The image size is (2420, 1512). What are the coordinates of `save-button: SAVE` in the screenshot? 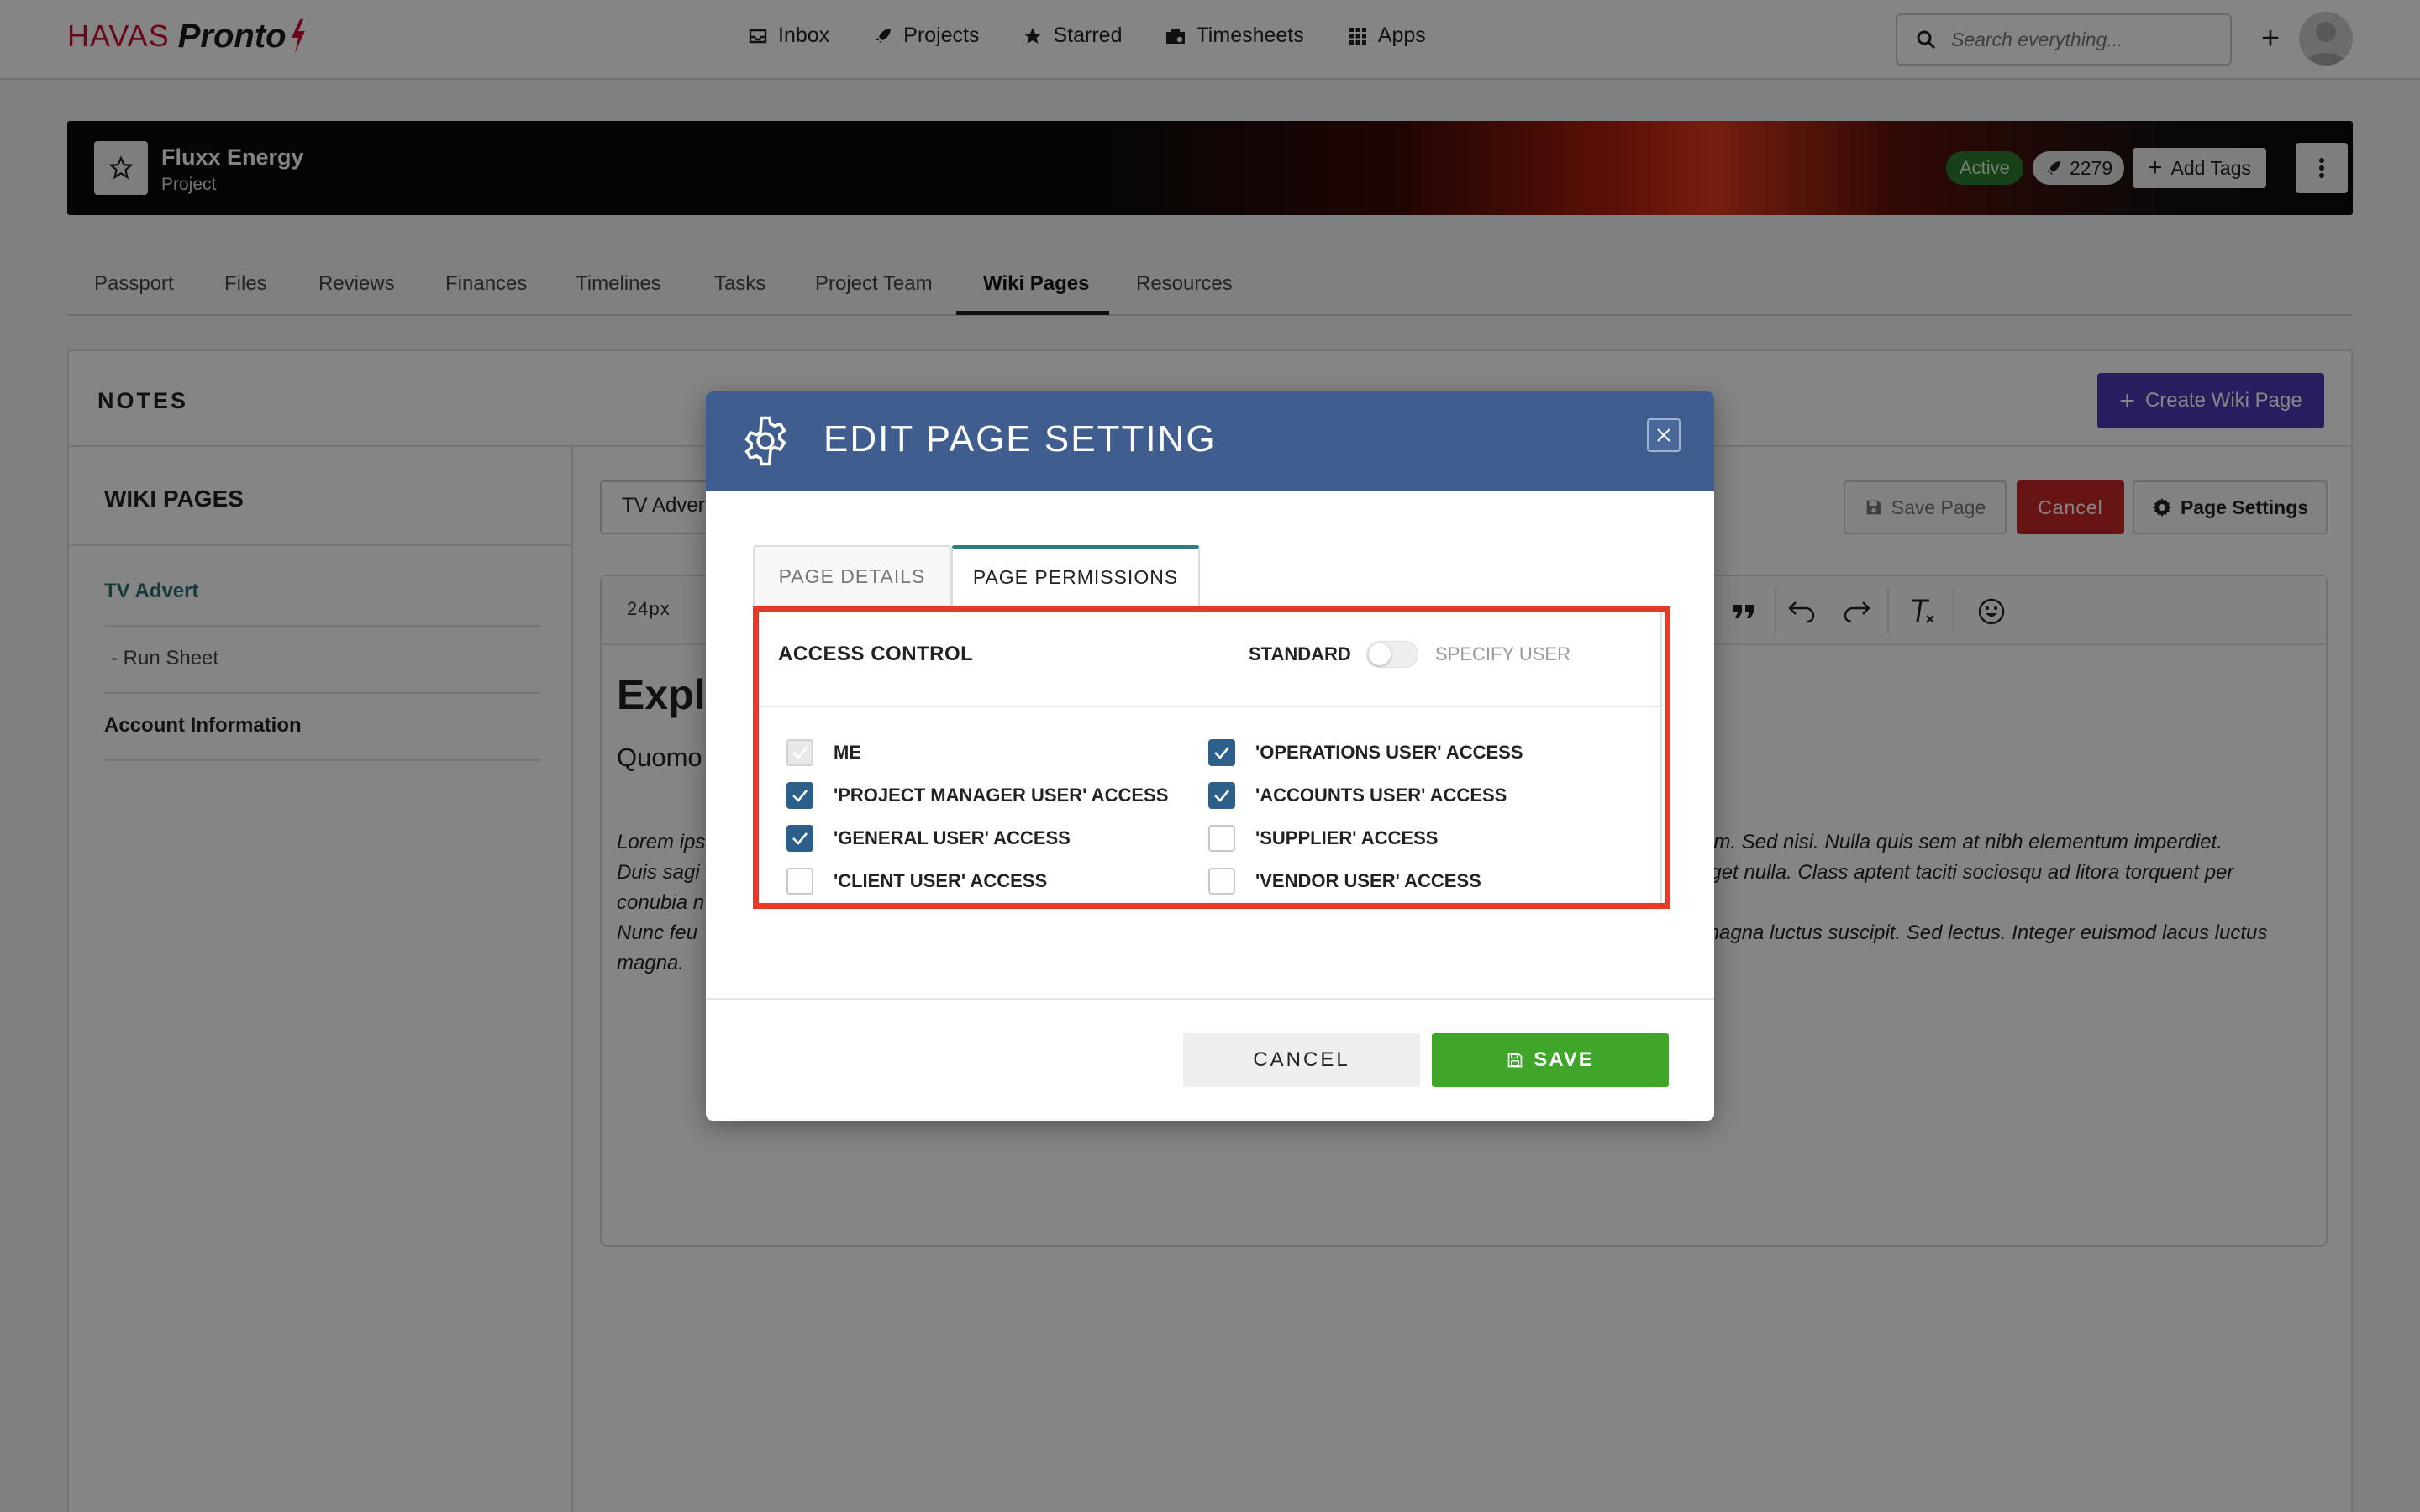 It's located at (1550, 1060).